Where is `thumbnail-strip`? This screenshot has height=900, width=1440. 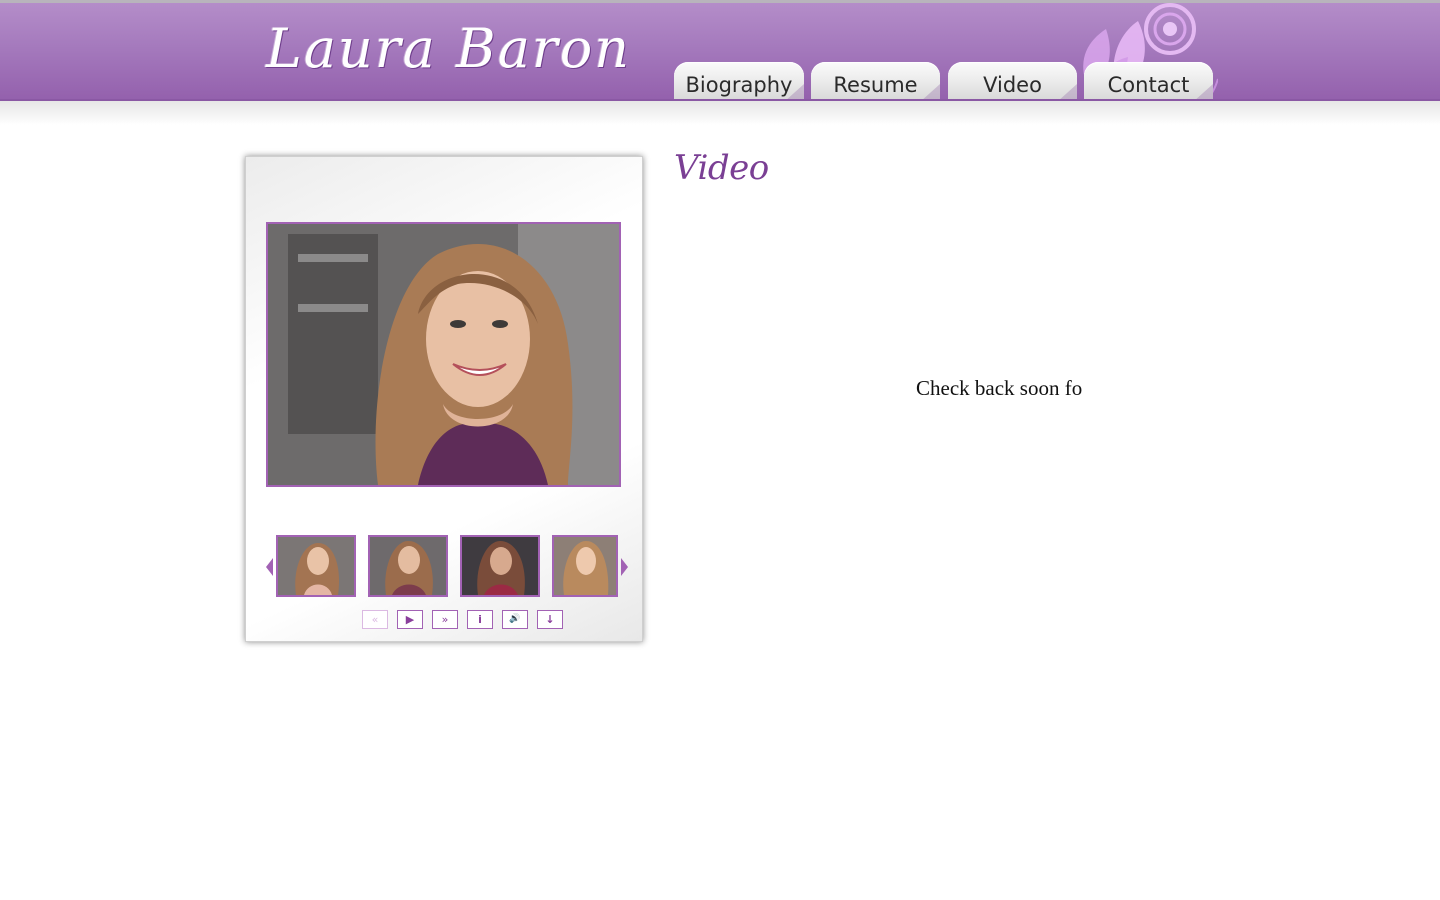
thumbnail-strip is located at coordinates (447, 567).